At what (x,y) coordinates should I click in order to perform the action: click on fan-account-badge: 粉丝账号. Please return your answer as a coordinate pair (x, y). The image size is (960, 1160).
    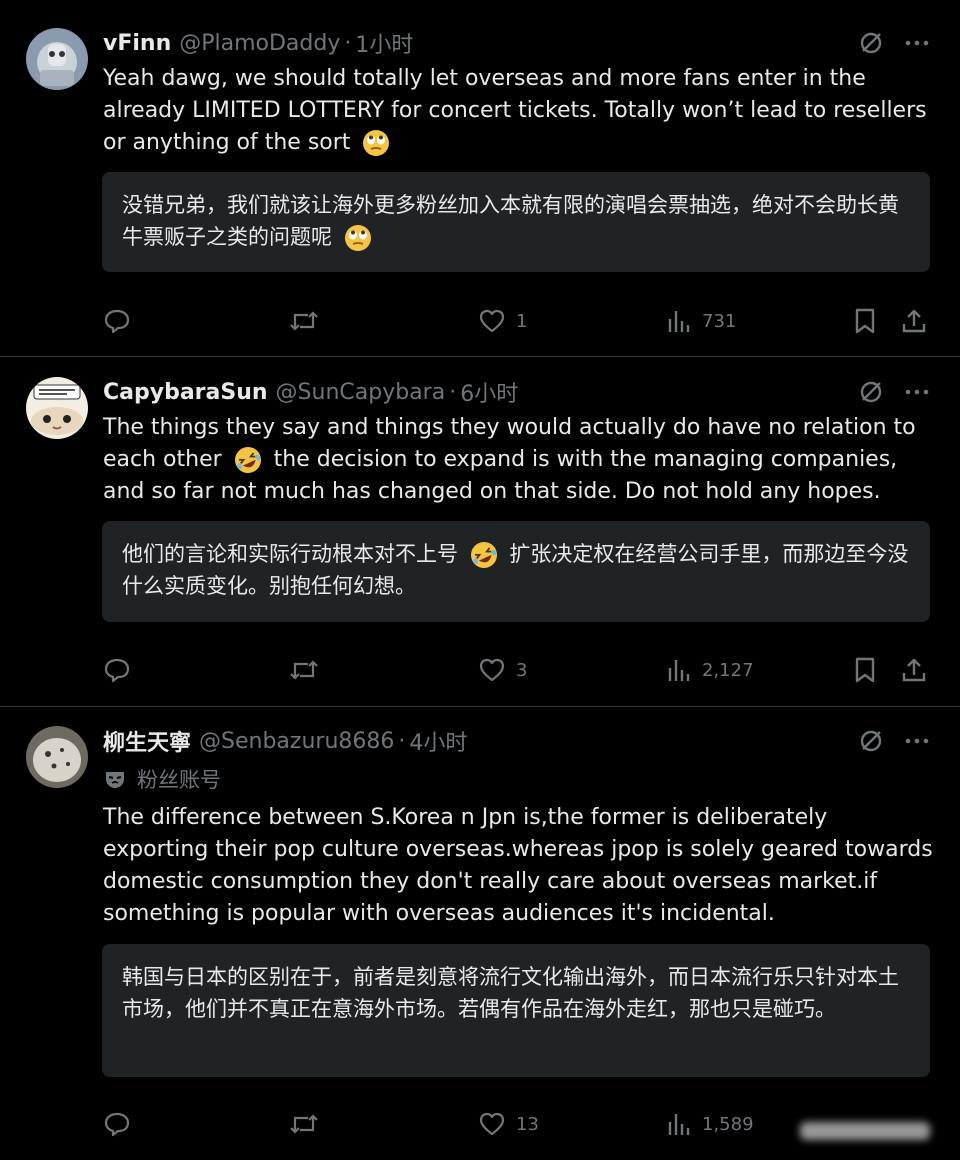
    Looking at the image, I should click on (162, 779).